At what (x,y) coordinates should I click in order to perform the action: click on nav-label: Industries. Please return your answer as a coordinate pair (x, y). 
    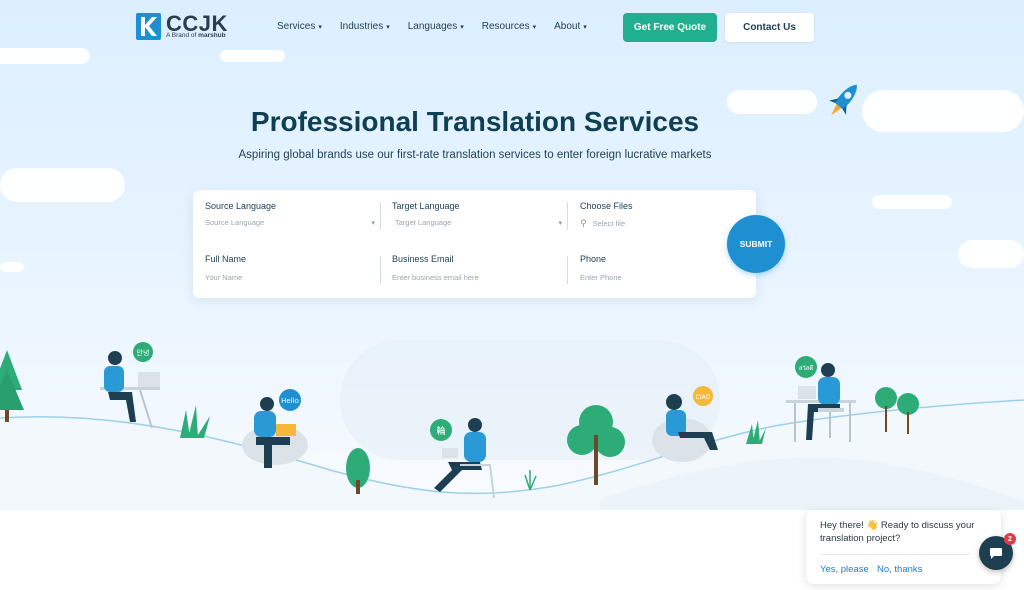
    Looking at the image, I should click on (361, 26).